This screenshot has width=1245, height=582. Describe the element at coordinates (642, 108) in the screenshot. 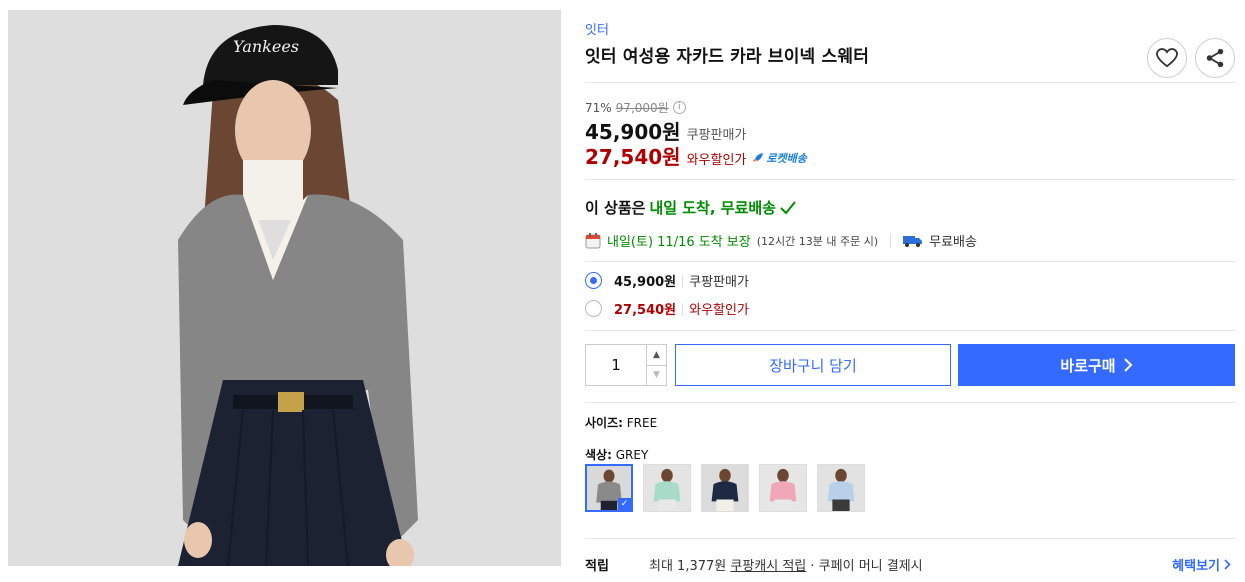

I see `original-price: 97,000원` at that location.